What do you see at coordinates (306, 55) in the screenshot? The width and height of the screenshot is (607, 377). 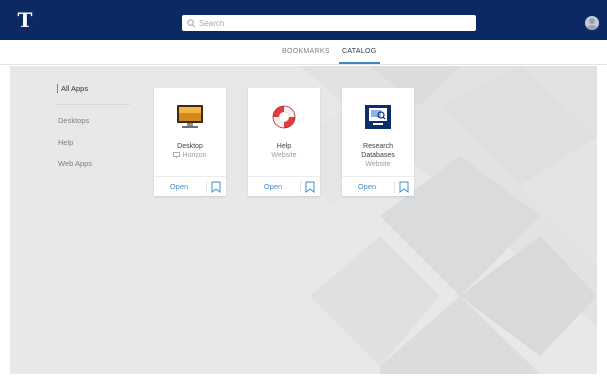 I see `tab-bookmarks: BOOKMARKS` at bounding box center [306, 55].